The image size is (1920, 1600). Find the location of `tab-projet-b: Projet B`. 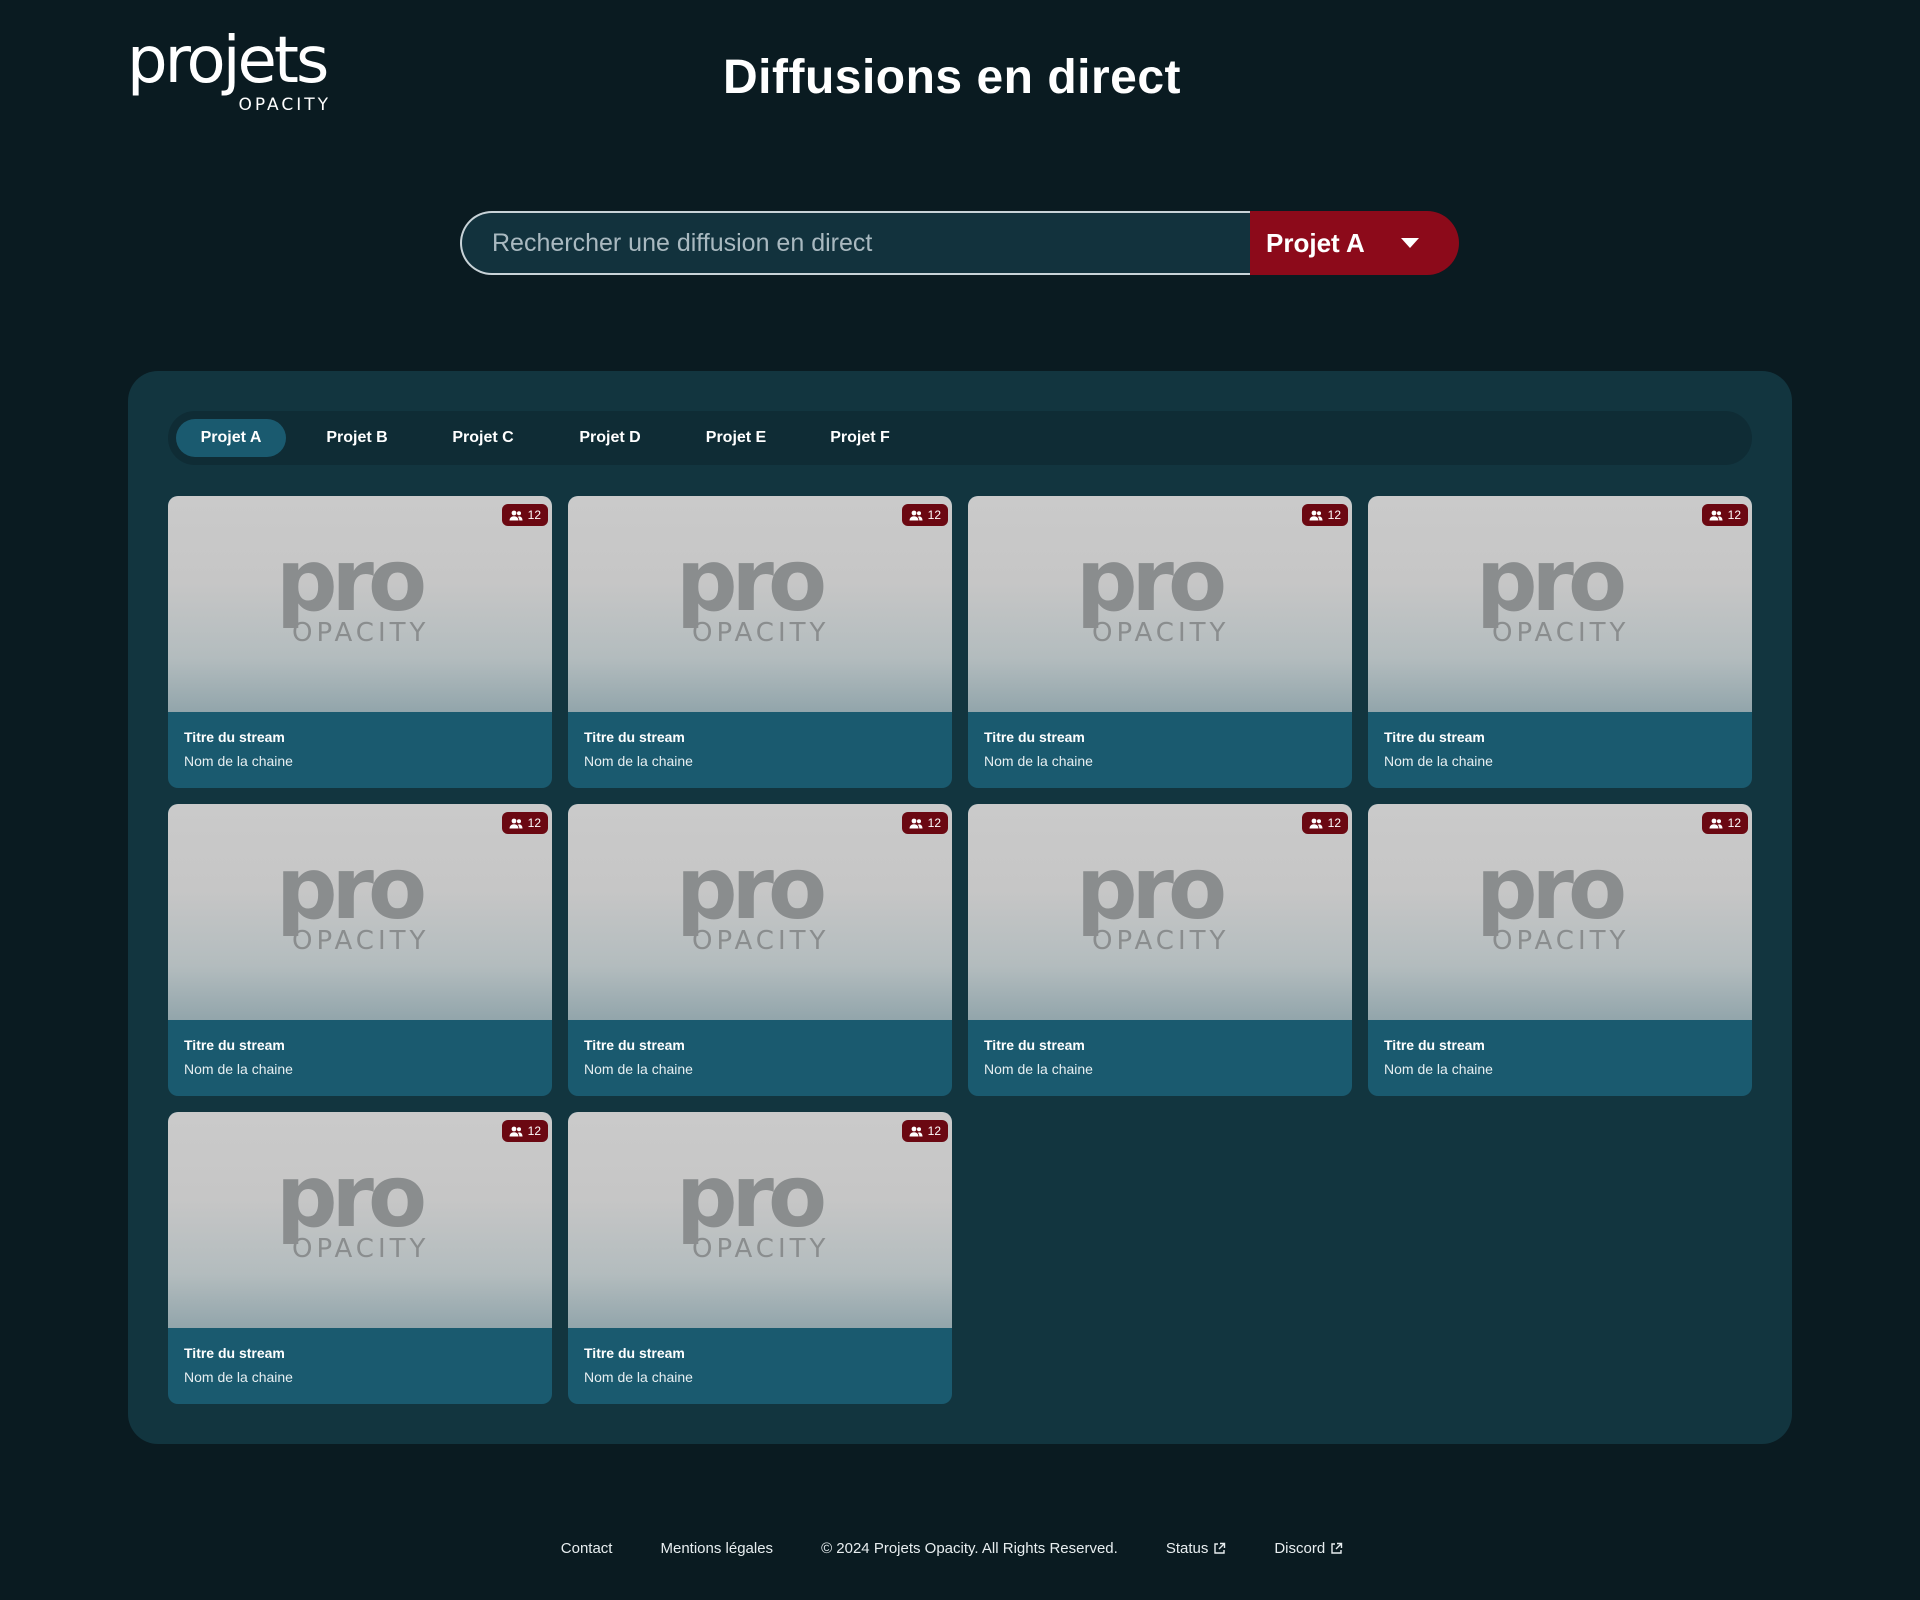

tab-projet-b: Projet B is located at coordinates (357, 438).